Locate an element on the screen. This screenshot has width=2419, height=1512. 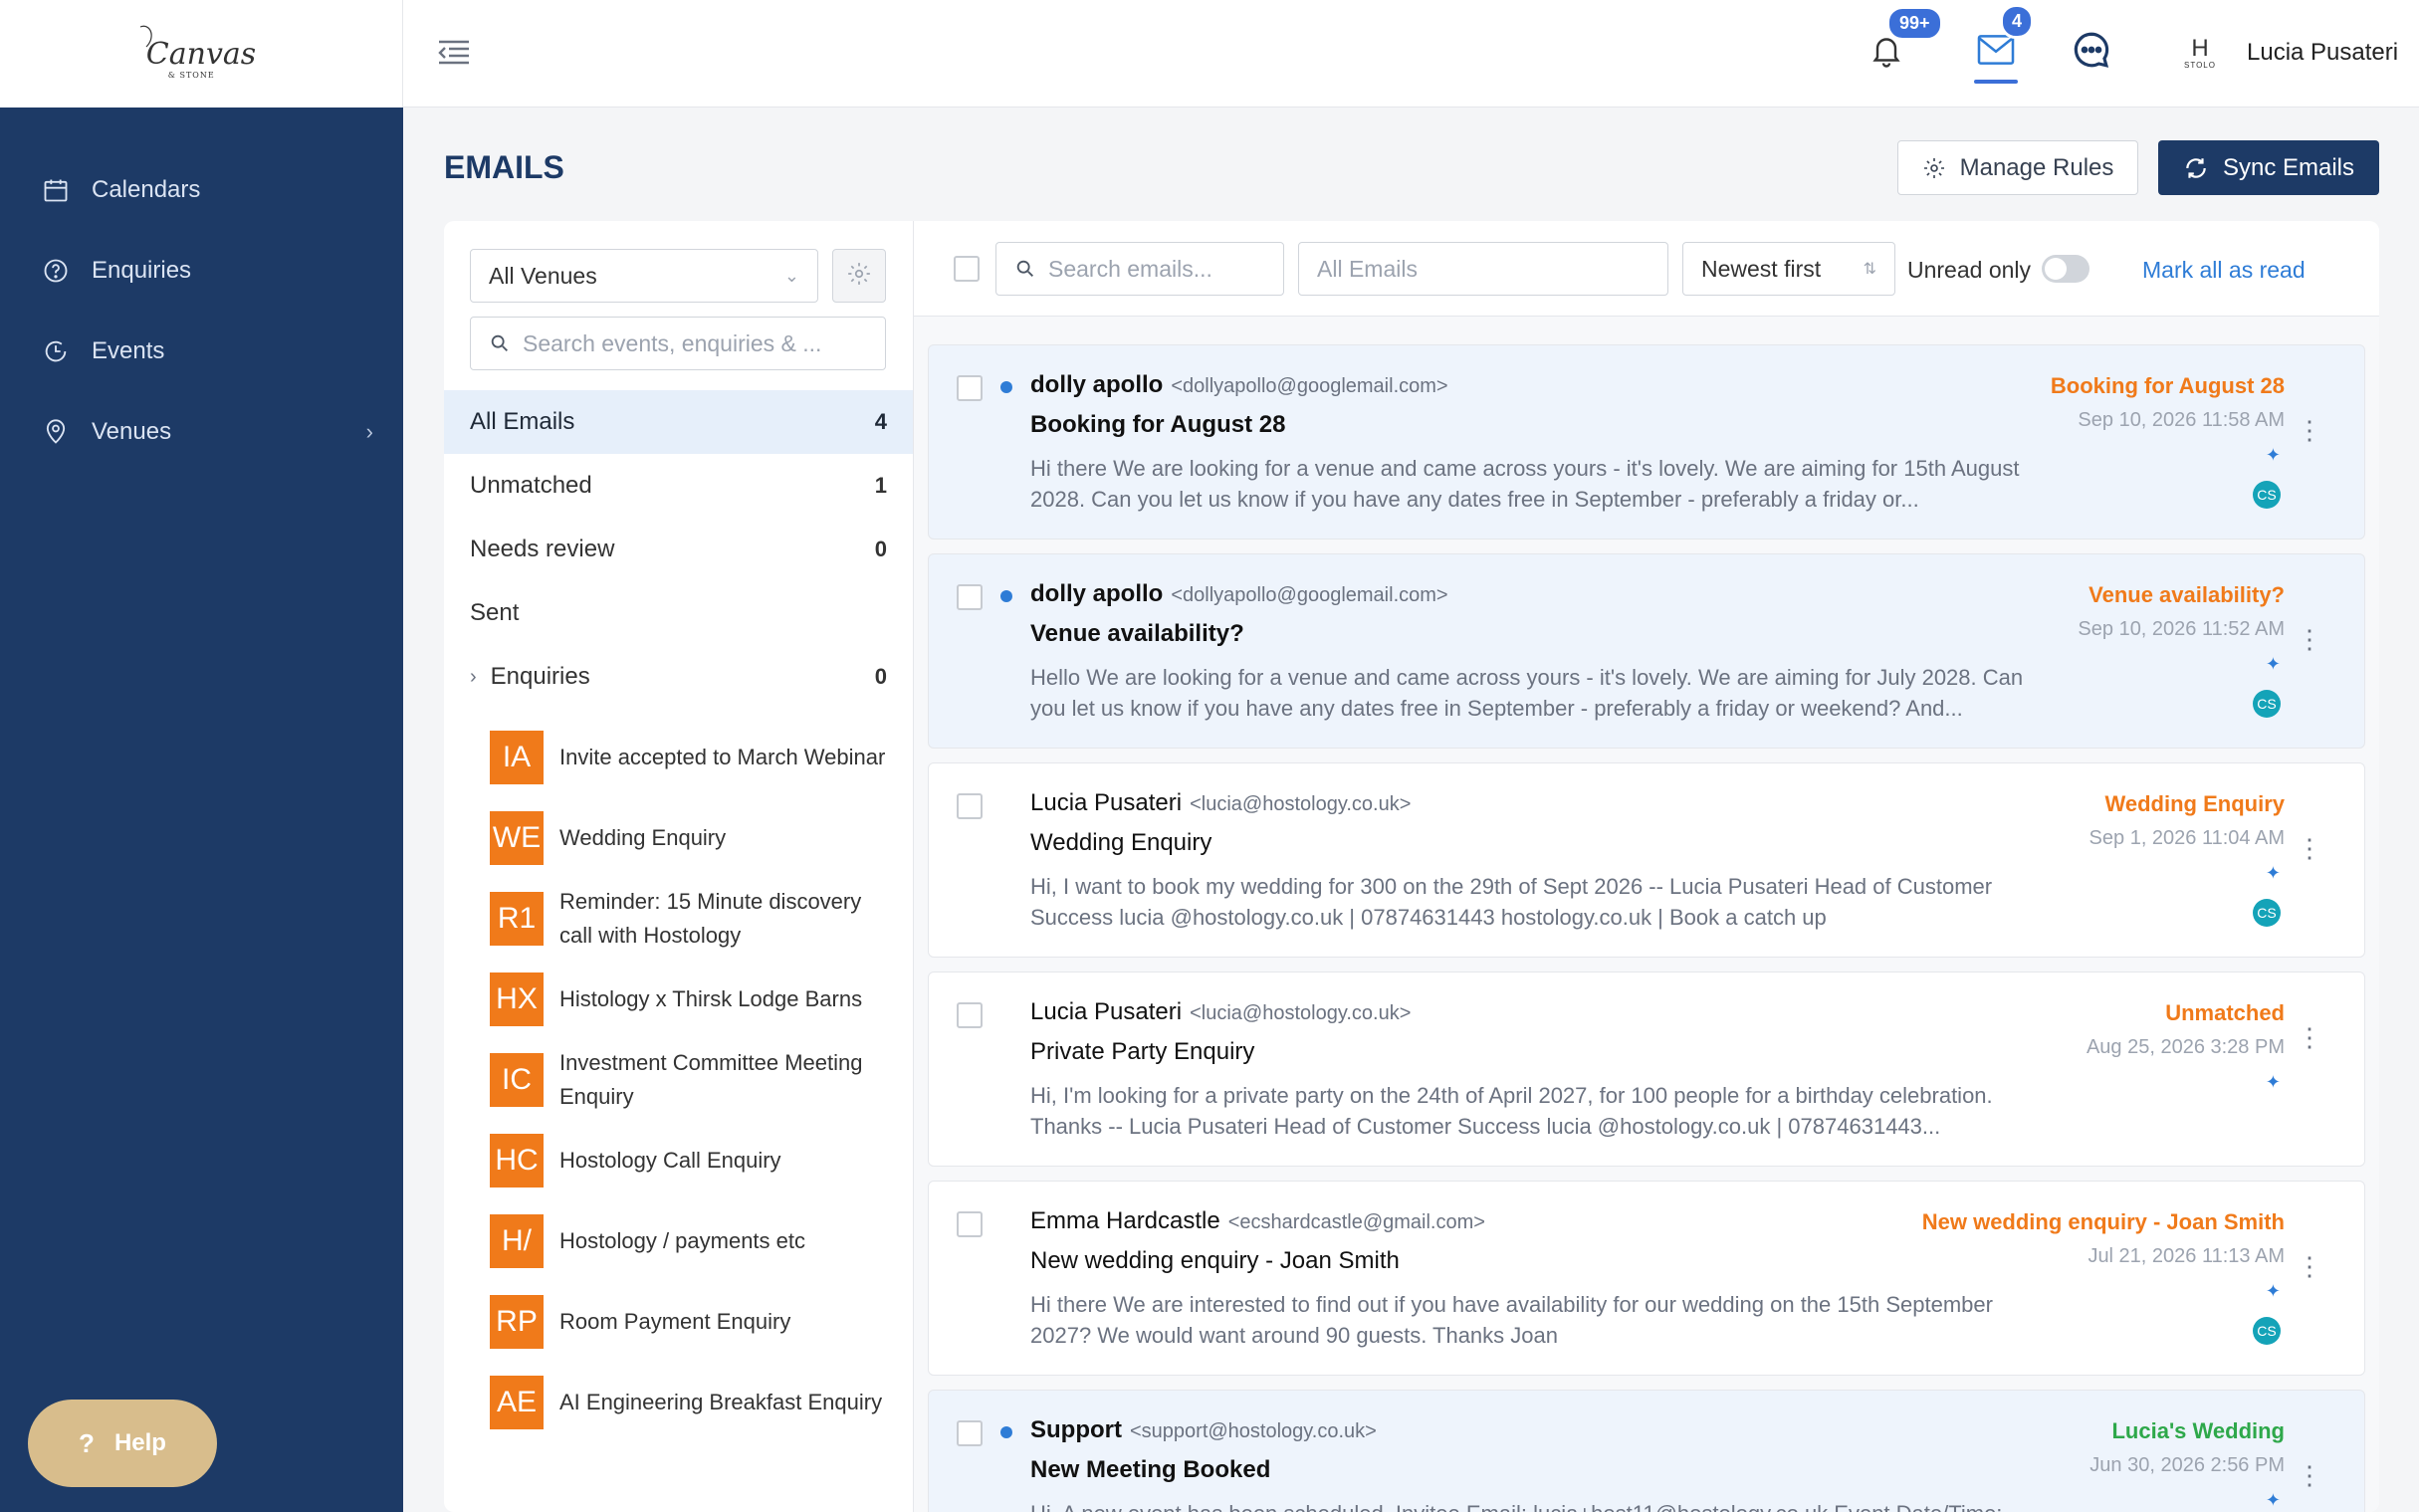
cs-avatar: CS is located at coordinates (2267, 704).